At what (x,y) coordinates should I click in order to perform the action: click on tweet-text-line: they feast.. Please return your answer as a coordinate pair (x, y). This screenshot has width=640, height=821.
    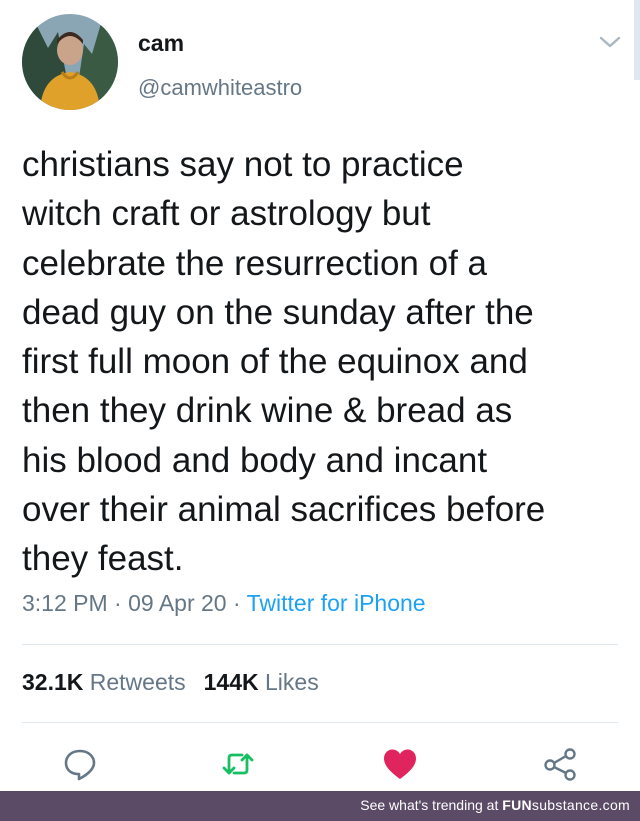
    Looking at the image, I should click on (103, 559).